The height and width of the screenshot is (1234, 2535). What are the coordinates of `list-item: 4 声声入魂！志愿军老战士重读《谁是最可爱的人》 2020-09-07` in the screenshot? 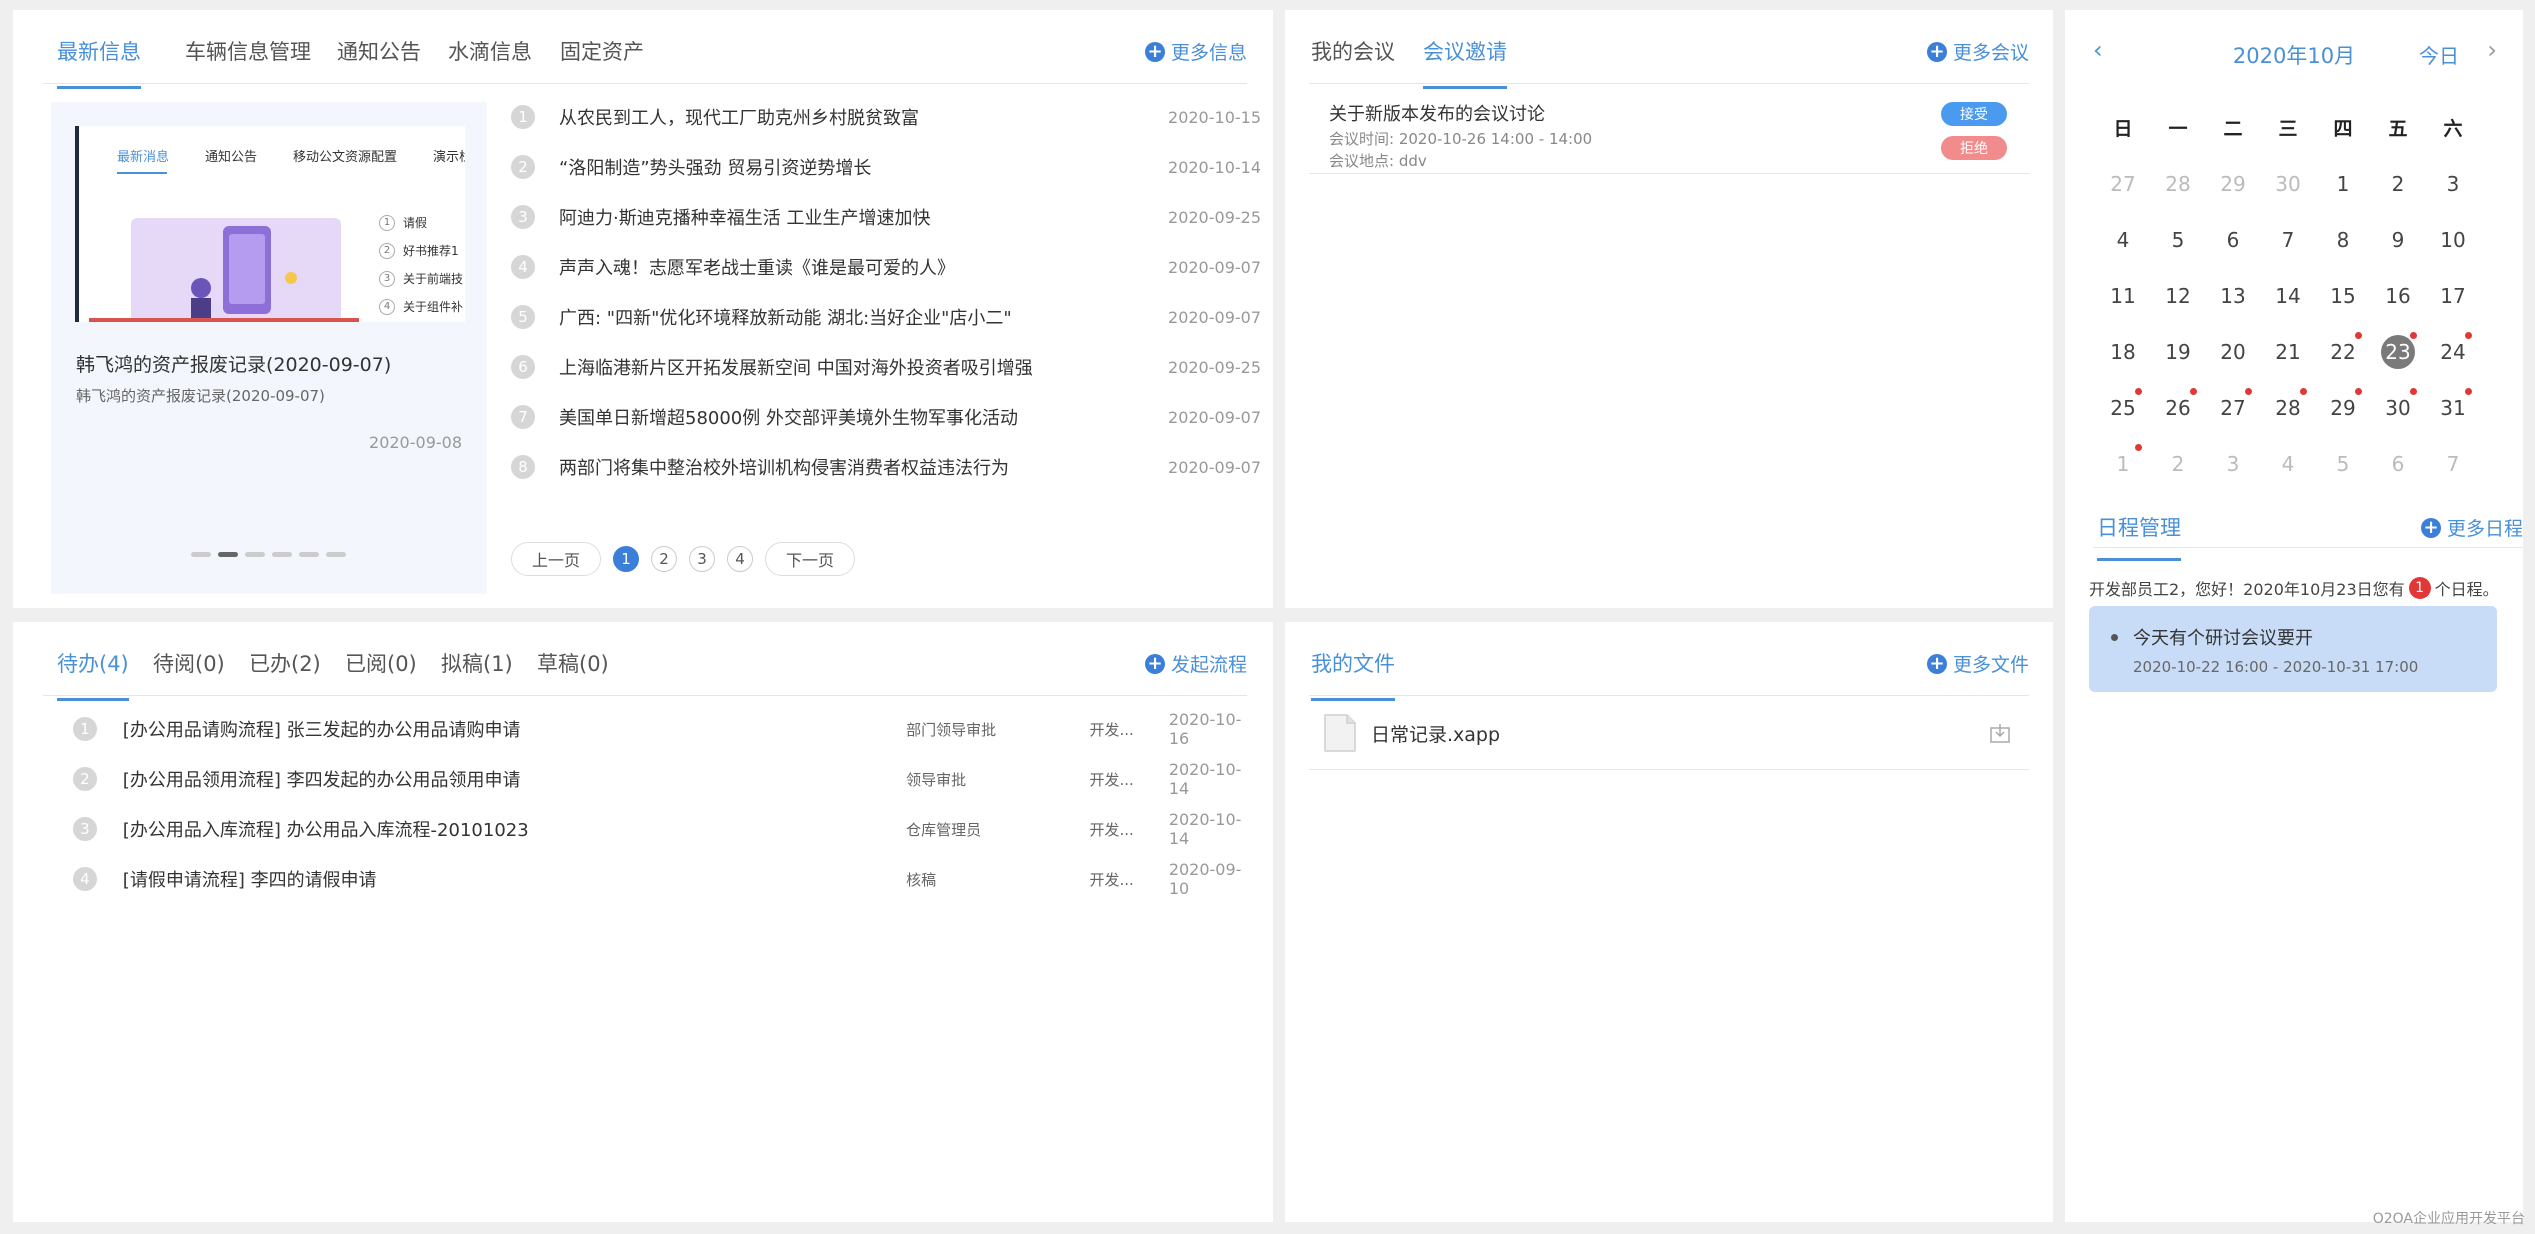 It's located at (886, 267).